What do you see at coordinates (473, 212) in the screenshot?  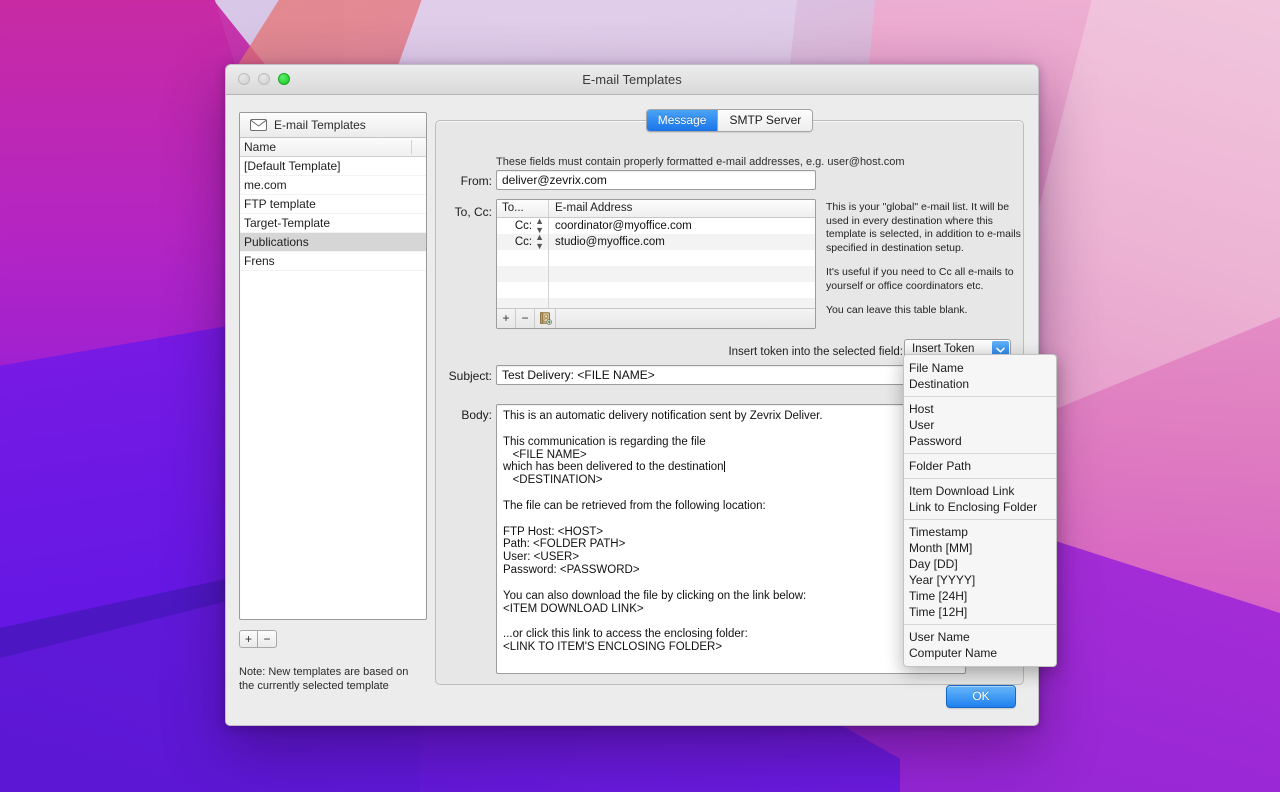 I see `tocc-label: To, Cc:` at bounding box center [473, 212].